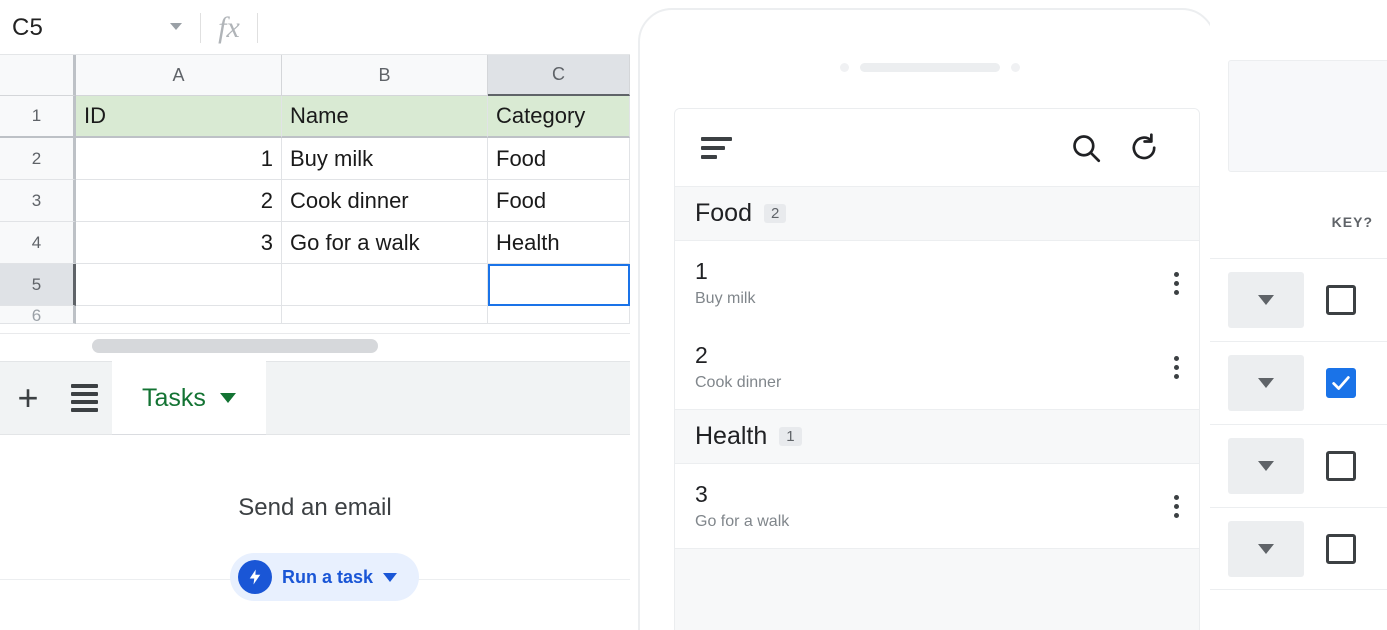  What do you see at coordinates (937, 589) in the screenshot?
I see `list-empty-area` at bounding box center [937, 589].